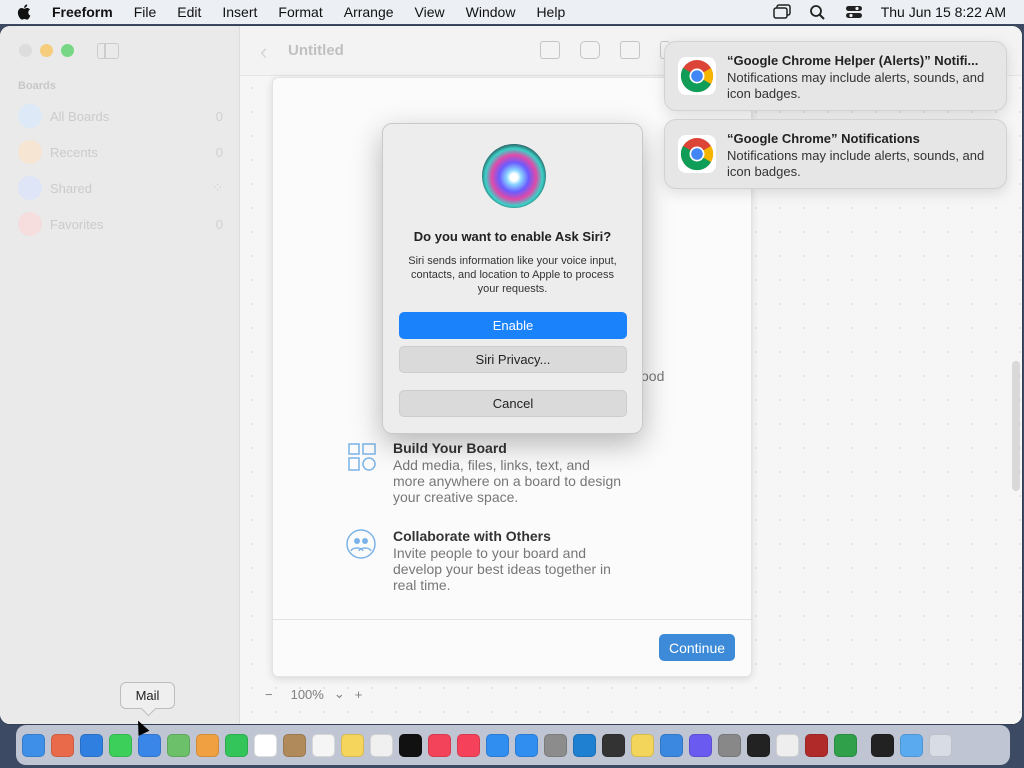  What do you see at coordinates (67, 50) in the screenshot?
I see `zoom-window-button` at bounding box center [67, 50].